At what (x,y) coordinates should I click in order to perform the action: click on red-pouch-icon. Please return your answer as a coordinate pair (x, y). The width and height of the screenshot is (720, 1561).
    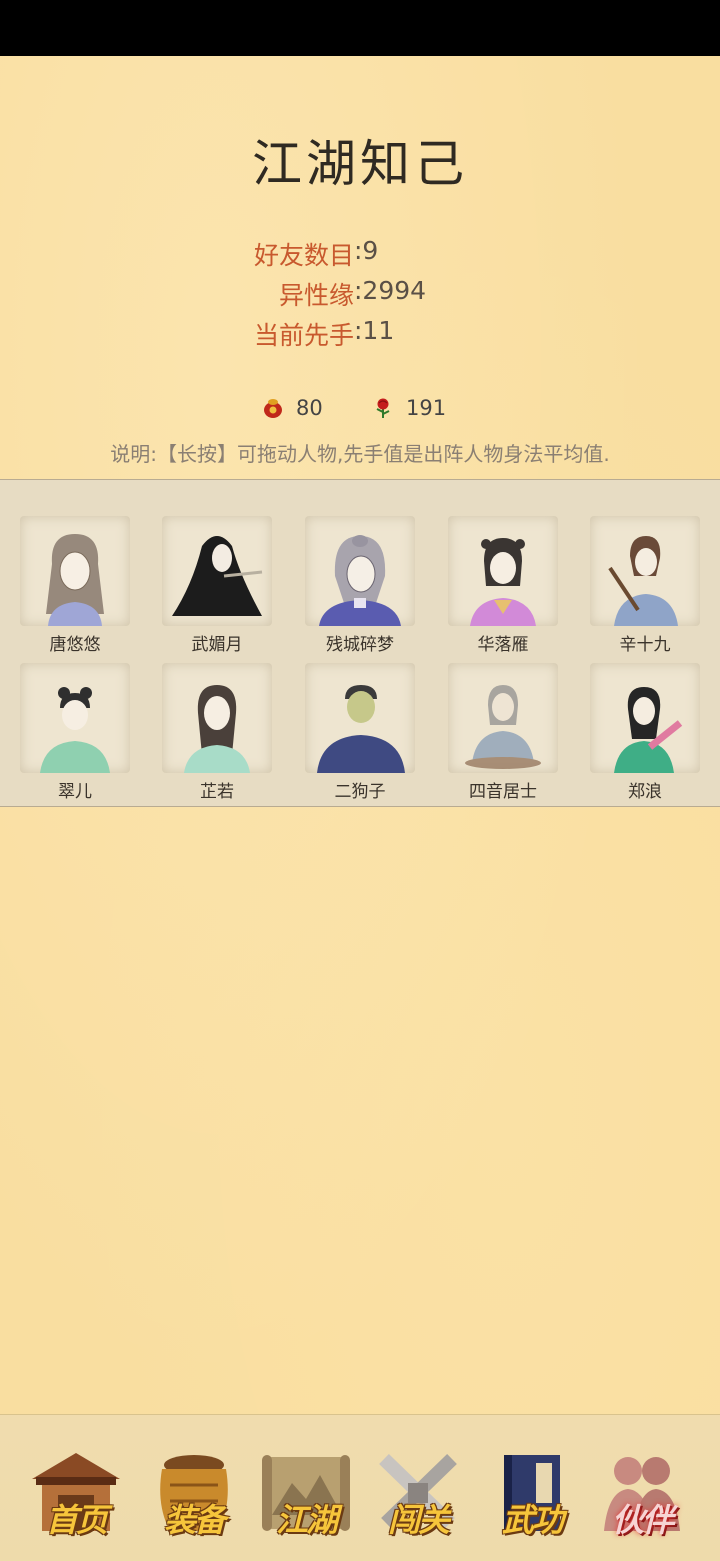
    Looking at the image, I should click on (273, 408).